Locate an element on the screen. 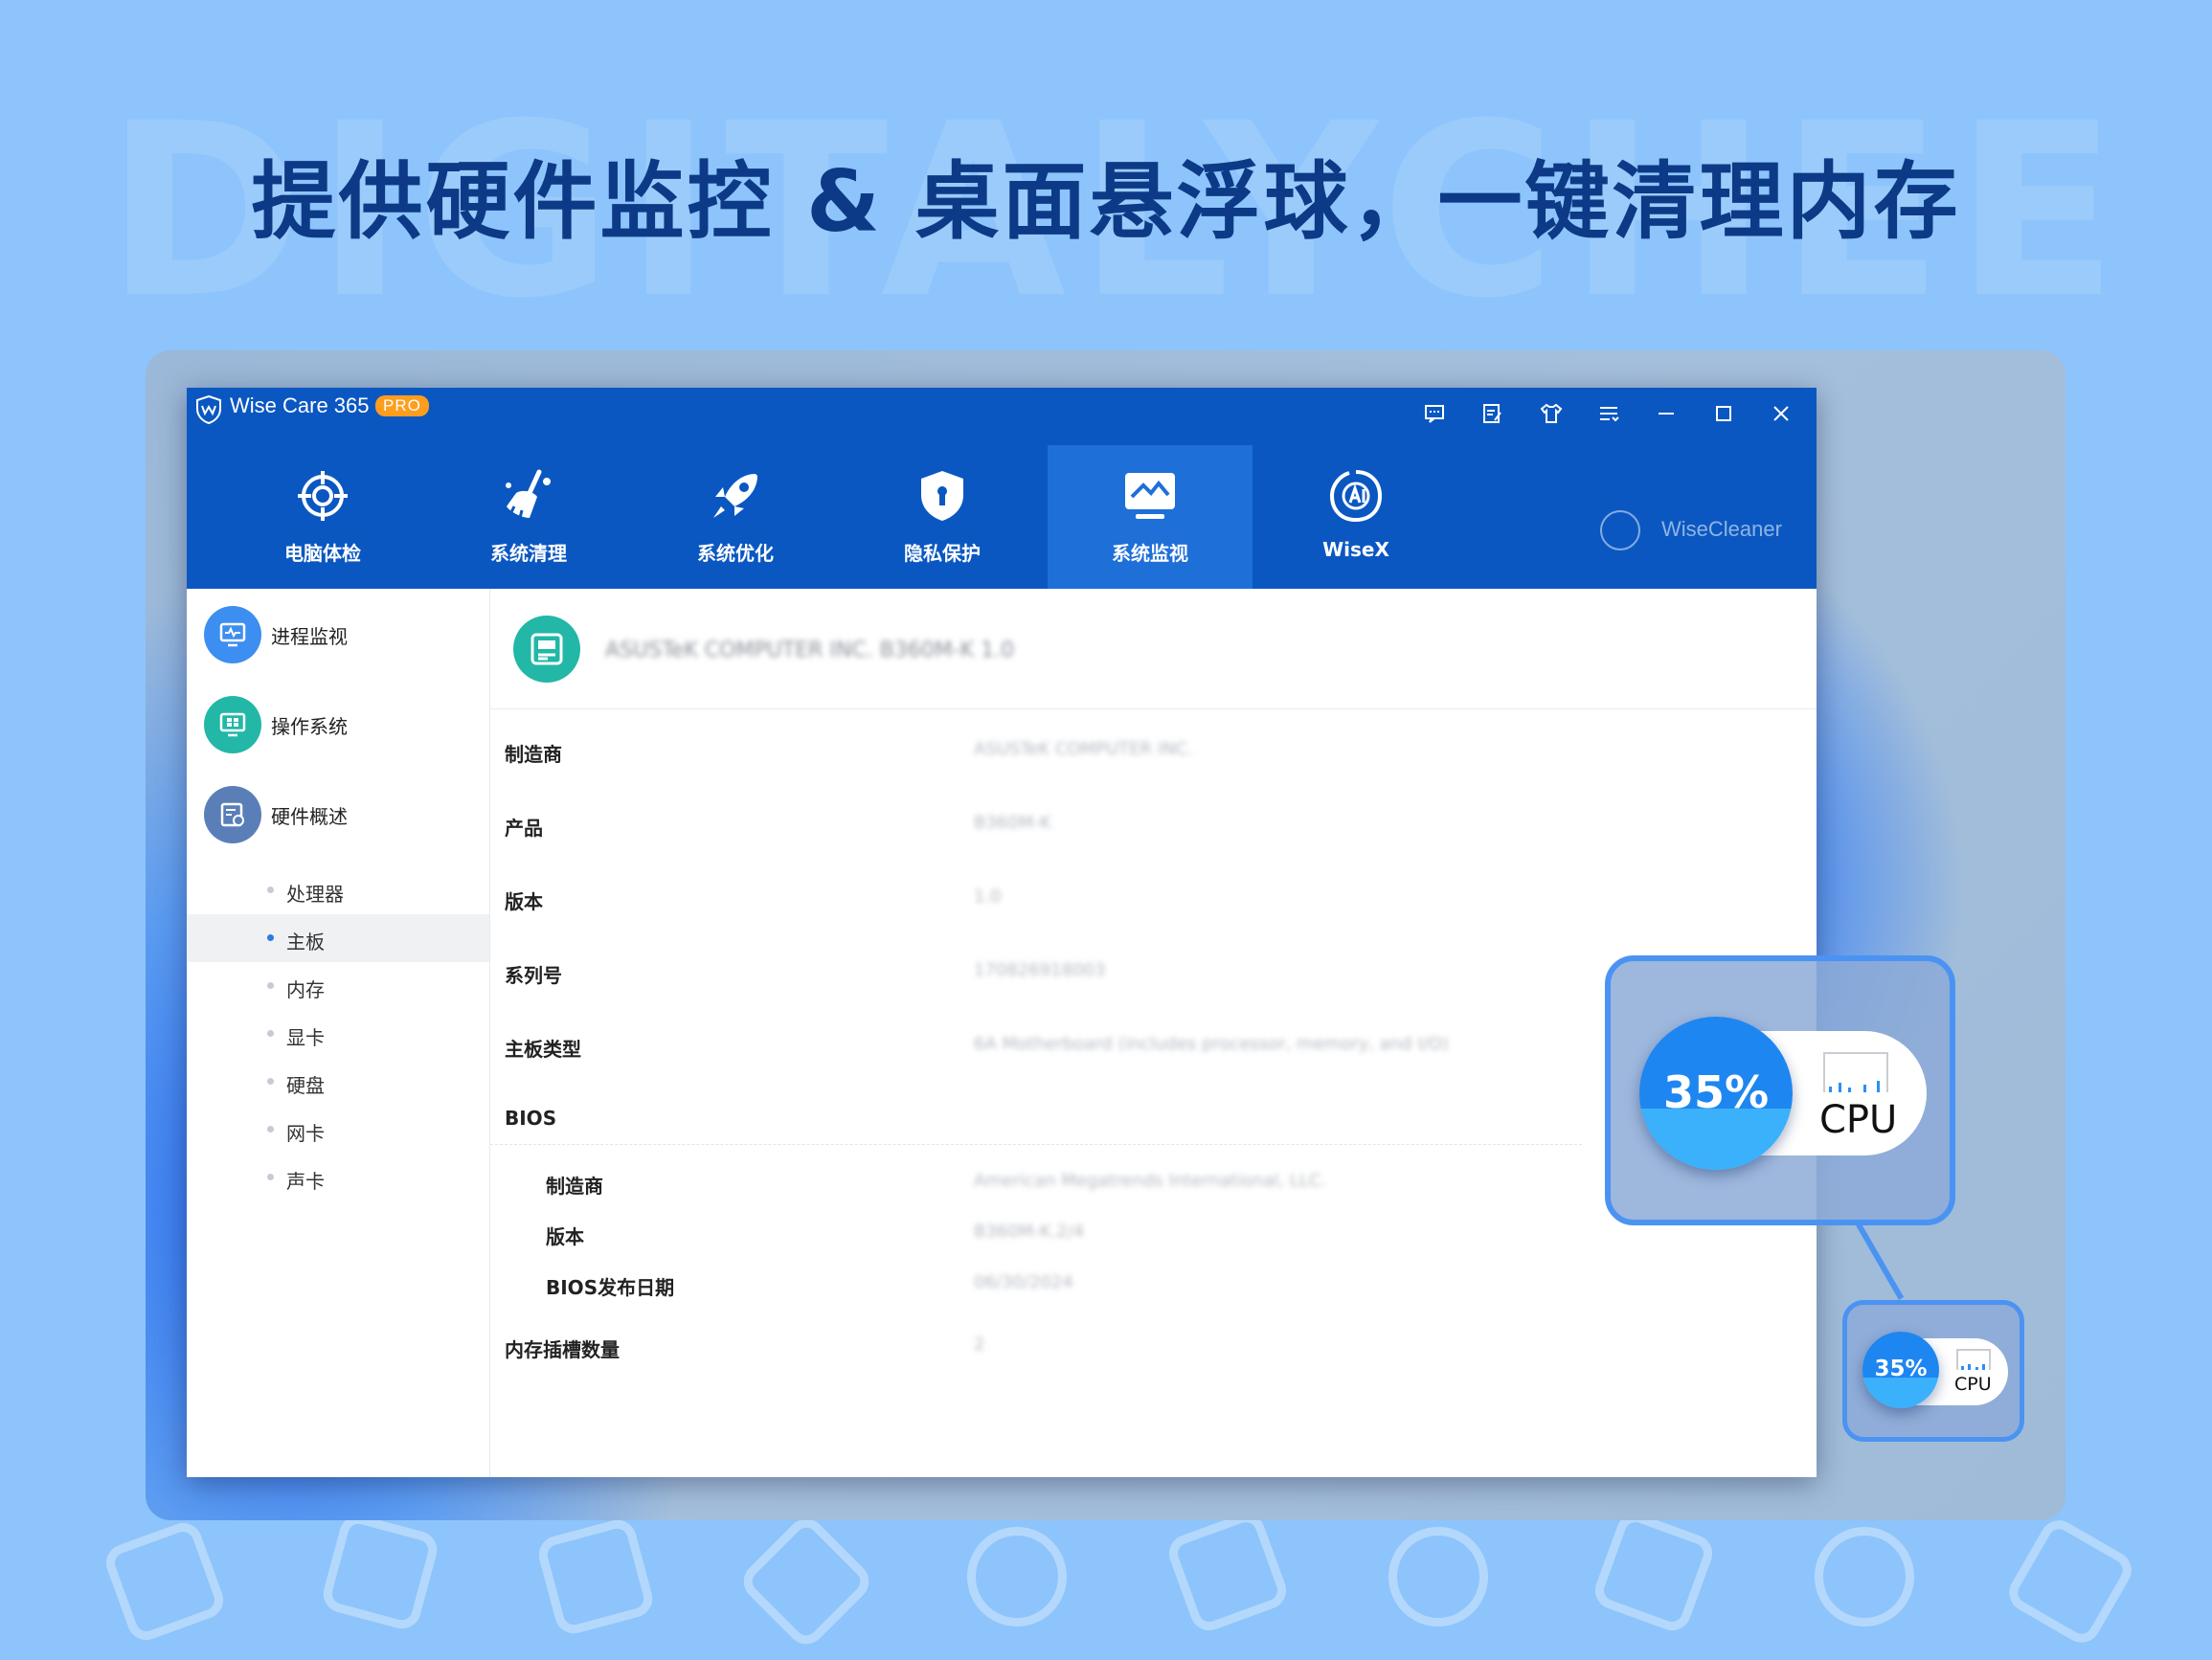 This screenshot has width=2212, height=1660. cpu-percent: 35% is located at coordinates (1716, 1092).